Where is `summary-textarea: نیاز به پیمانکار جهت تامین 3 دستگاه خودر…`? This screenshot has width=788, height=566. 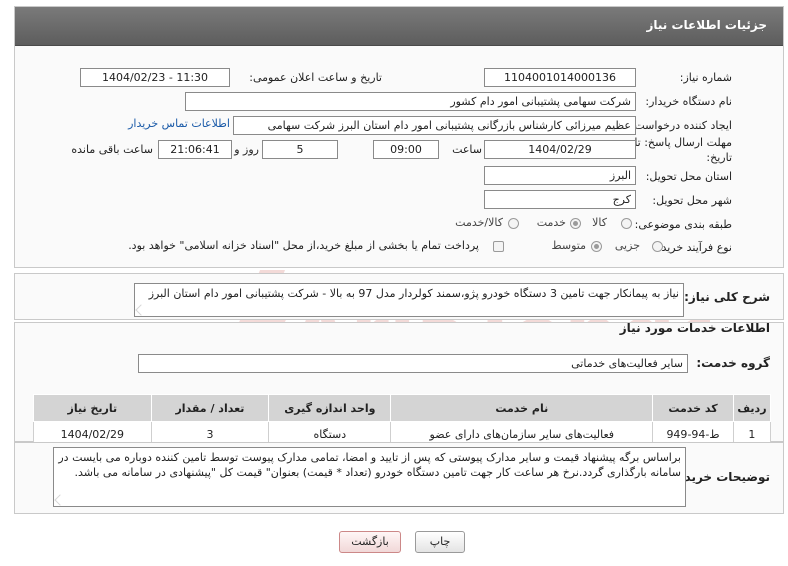 summary-textarea: نیاز به پیمانکار جهت تامین 3 دستگاه خودر… is located at coordinates (409, 300).